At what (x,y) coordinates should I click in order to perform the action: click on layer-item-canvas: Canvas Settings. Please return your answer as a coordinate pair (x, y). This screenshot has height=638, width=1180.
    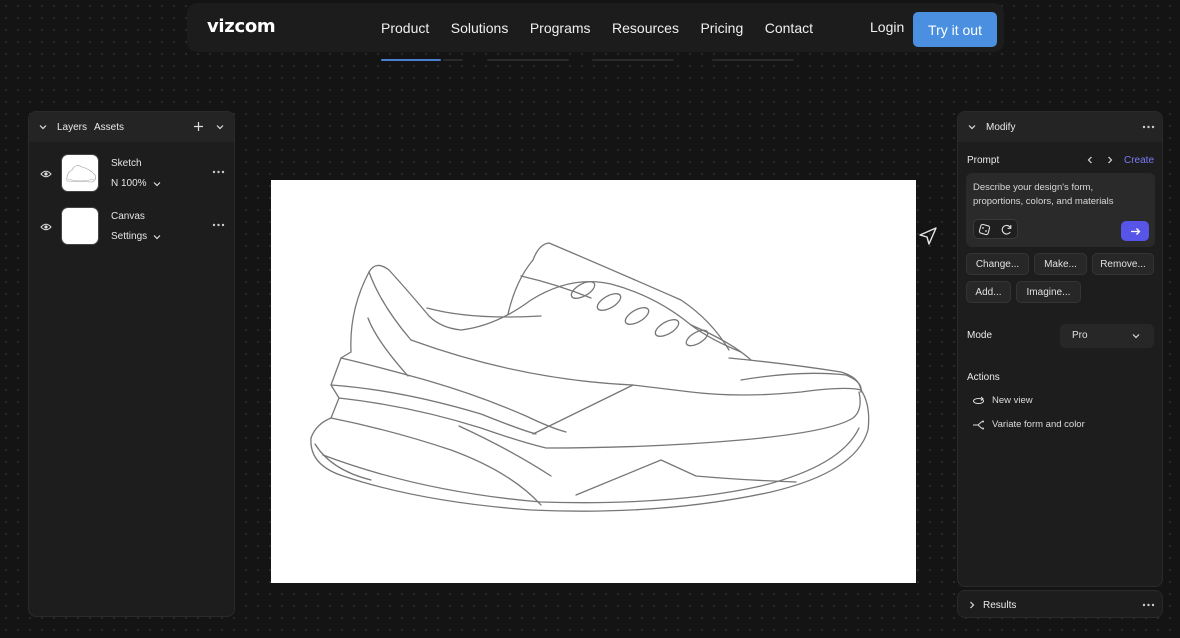
    Looking at the image, I should click on (132, 229).